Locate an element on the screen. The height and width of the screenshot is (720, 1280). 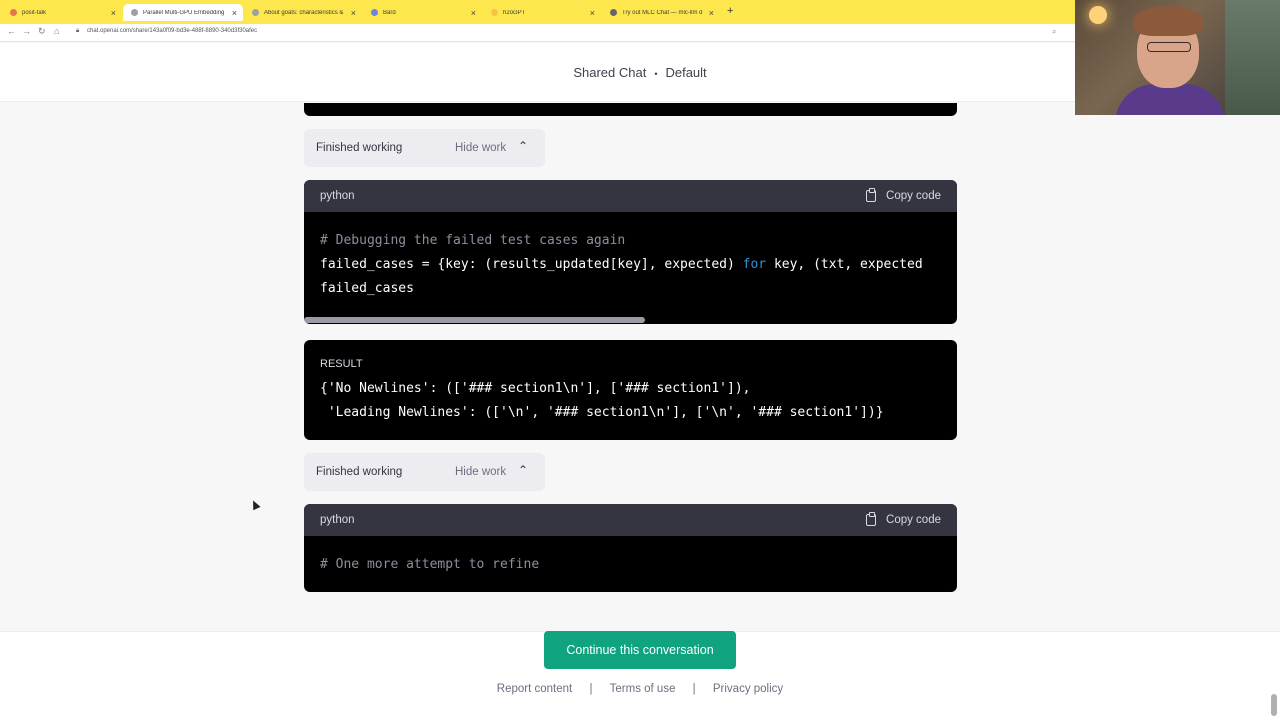
home-icon: ⌂ is located at coordinates (56, 31).